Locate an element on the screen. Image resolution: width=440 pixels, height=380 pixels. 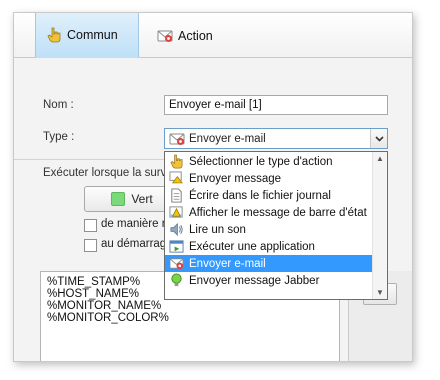
name-label: Nom : is located at coordinates (58, 105).